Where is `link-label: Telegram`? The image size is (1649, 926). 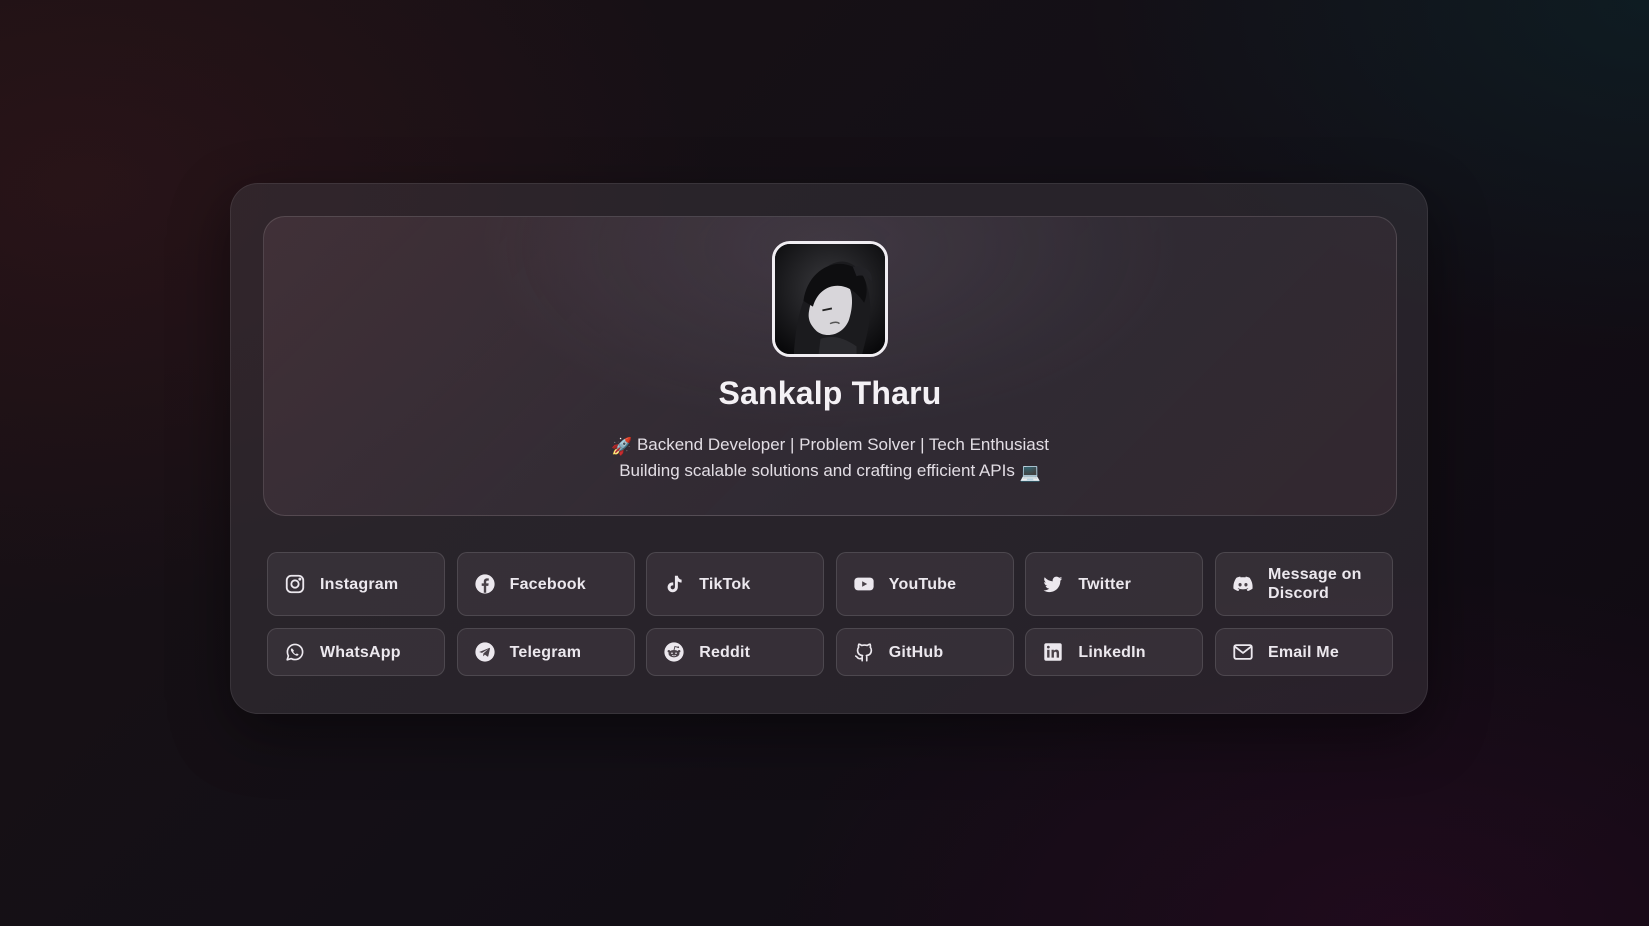 link-label: Telegram is located at coordinates (545, 652).